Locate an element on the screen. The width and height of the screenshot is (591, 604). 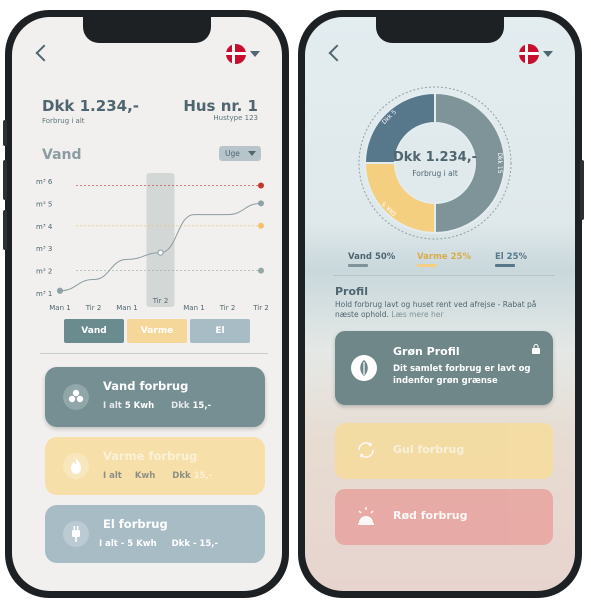
card-details: I alt 5 Kwh Dkk 15,- is located at coordinates (157, 406).